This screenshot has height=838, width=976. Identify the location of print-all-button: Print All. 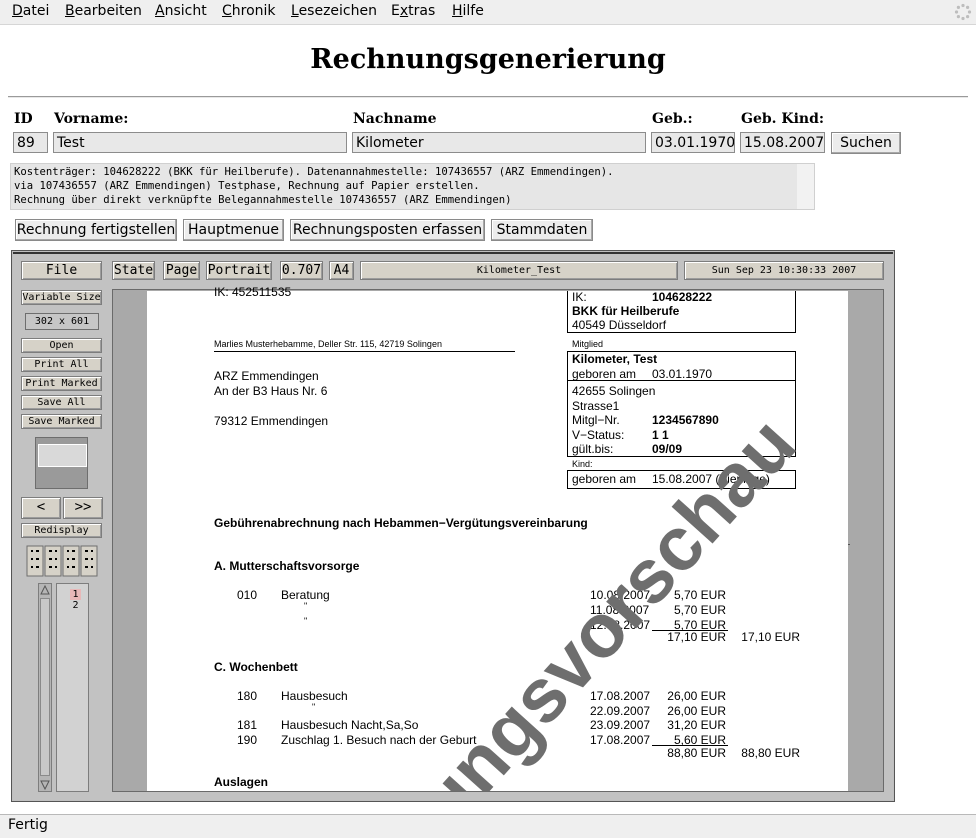
(61, 364).